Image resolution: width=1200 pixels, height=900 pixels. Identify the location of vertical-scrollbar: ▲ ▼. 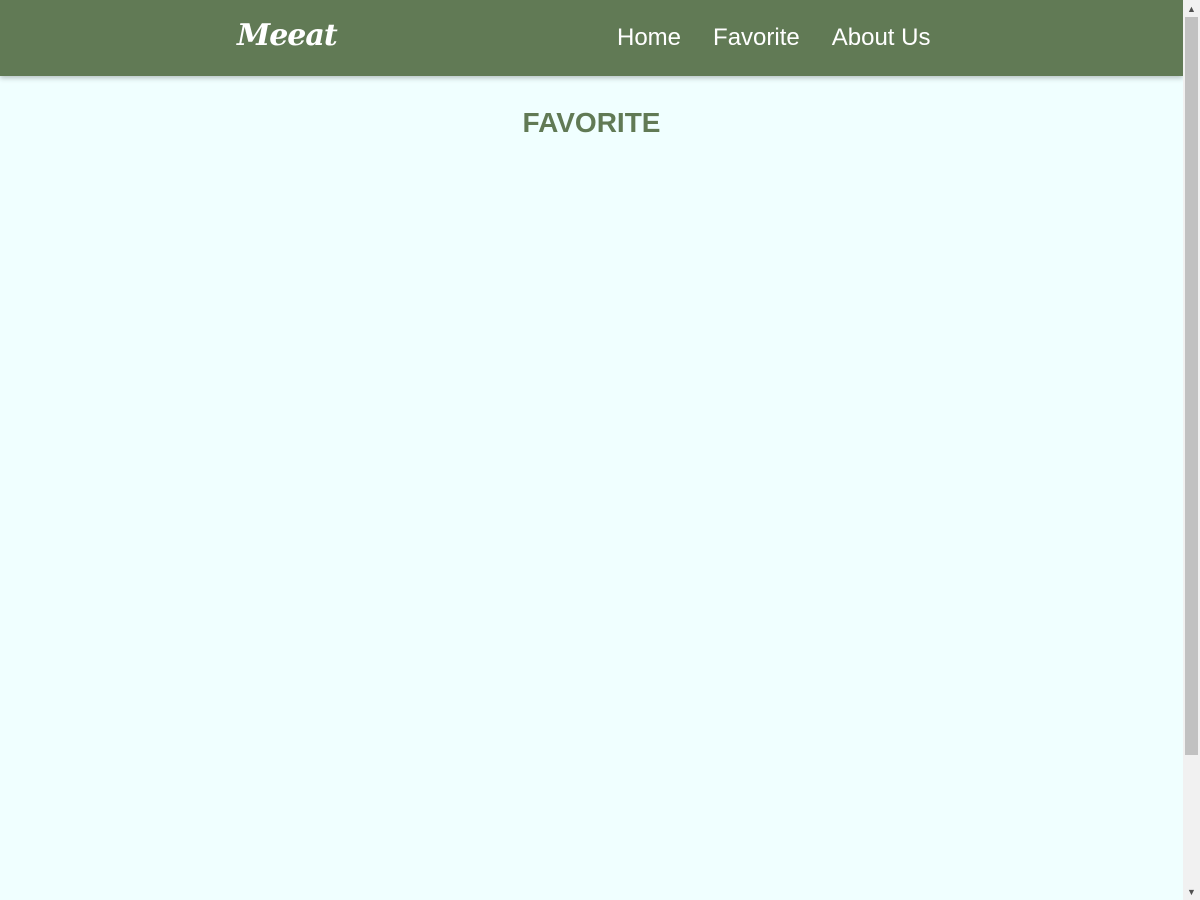
(1191, 450).